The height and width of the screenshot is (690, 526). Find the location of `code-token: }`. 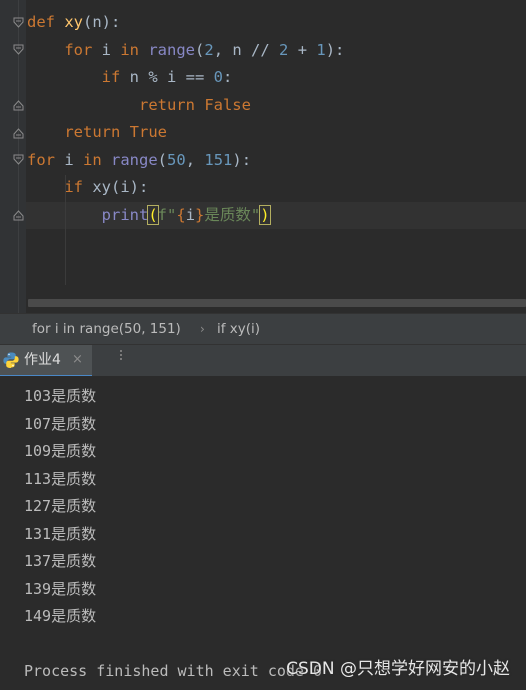

code-token: } is located at coordinates (200, 214).